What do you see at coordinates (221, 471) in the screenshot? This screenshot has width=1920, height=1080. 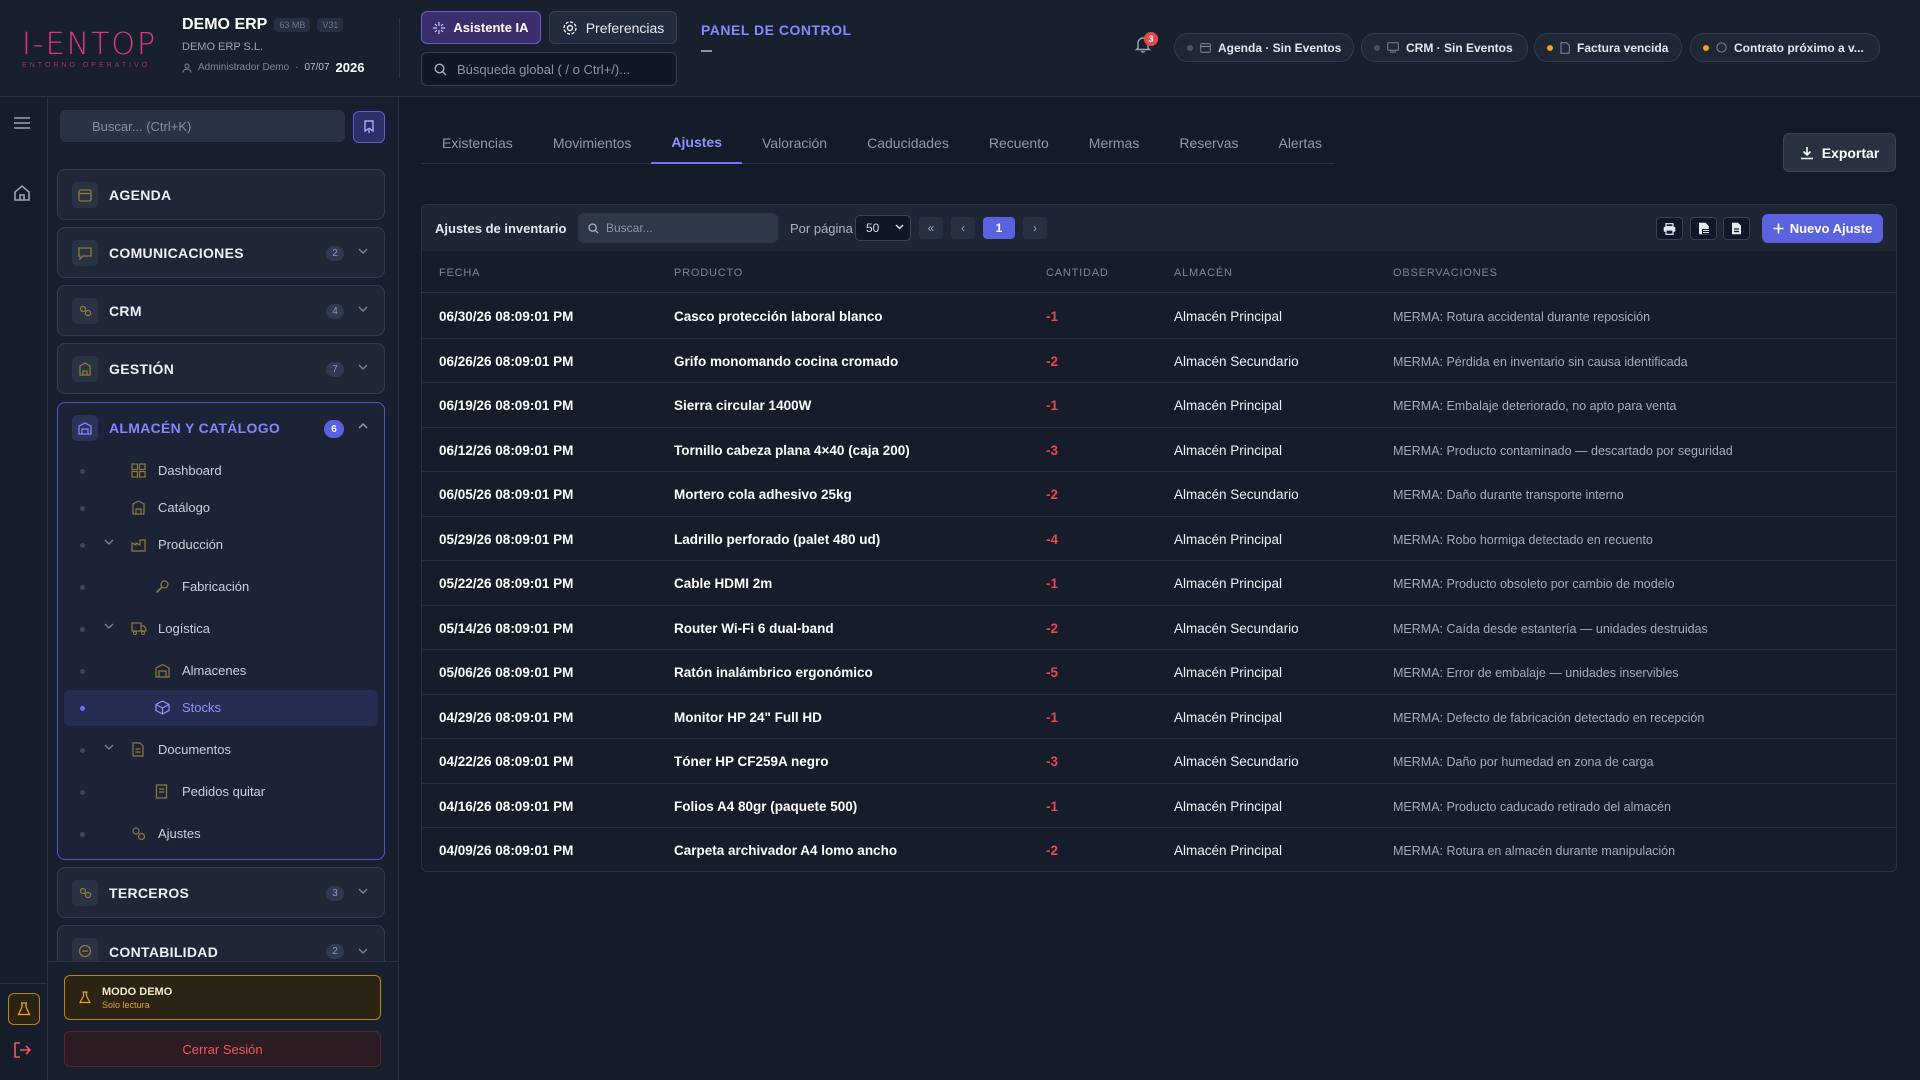 I see `sidebar-item-dashboard: Dashboard` at bounding box center [221, 471].